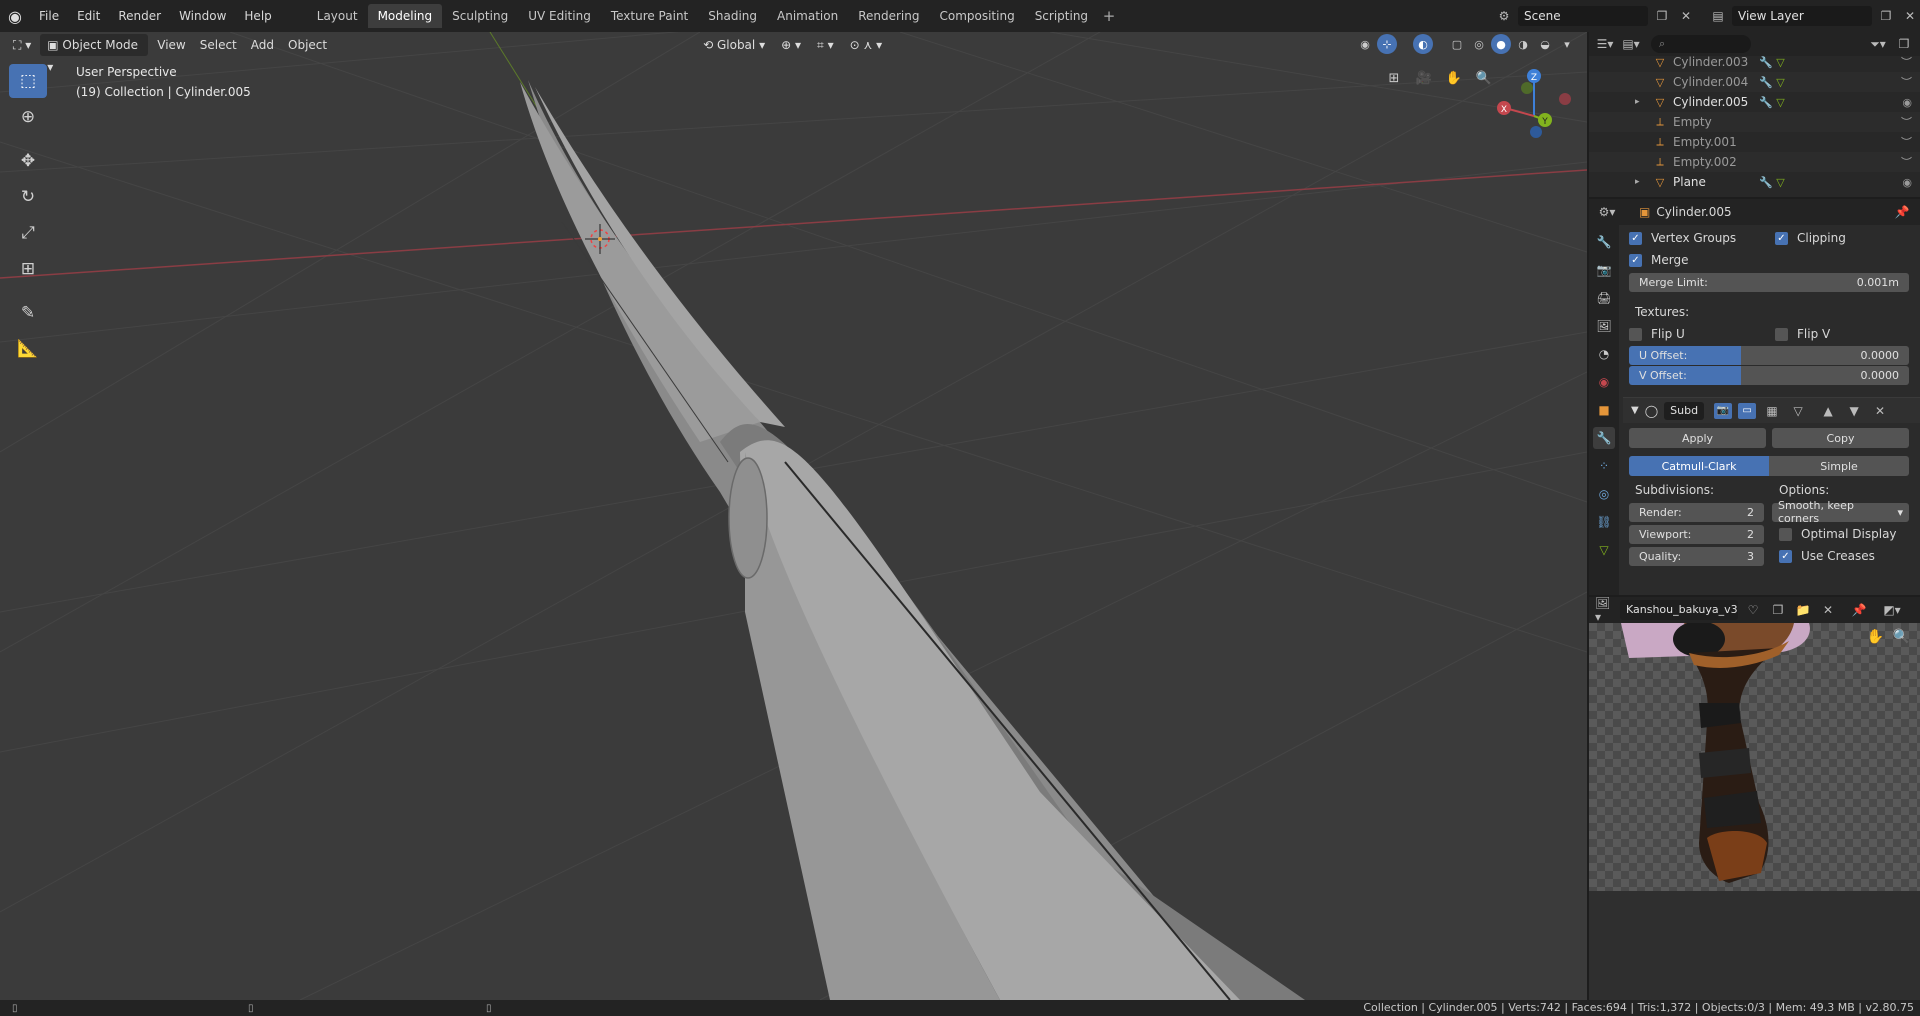 The width and height of the screenshot is (1920, 1016). Describe the element at coordinates (1423, 44) in the screenshot. I see `overlay-toggle-icon: ◐` at that location.